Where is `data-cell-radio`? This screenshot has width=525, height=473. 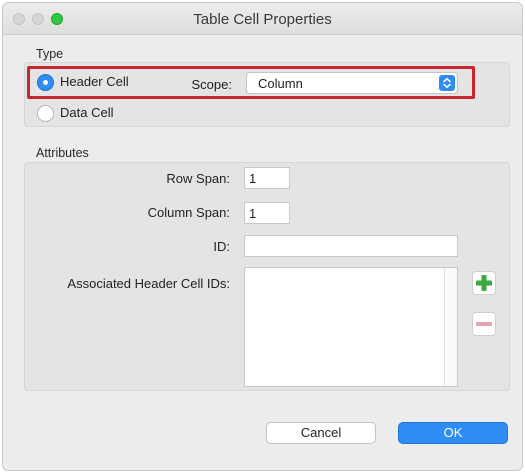
data-cell-radio is located at coordinates (45, 113).